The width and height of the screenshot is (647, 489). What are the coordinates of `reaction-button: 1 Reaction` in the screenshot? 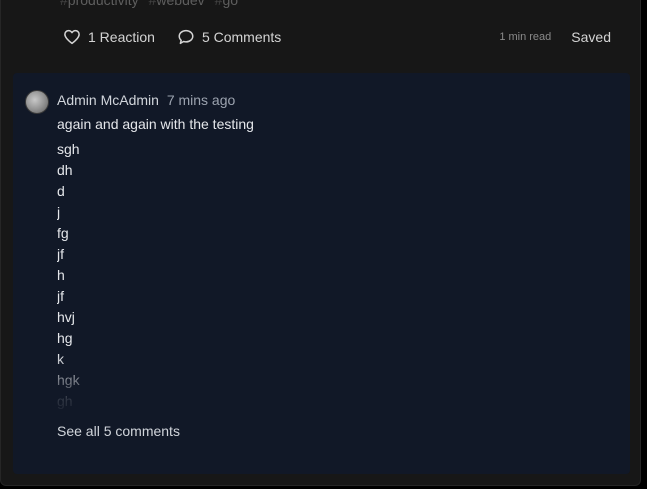 It's located at (109, 37).